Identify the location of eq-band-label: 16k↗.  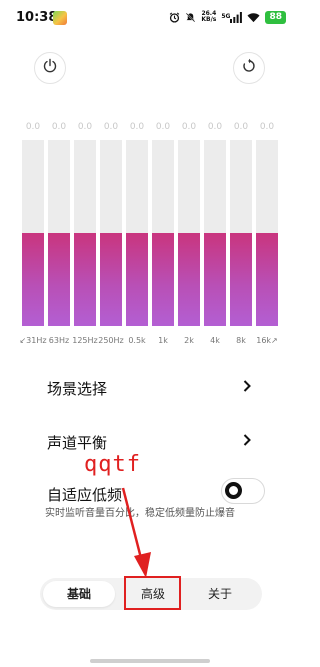
(267, 340).